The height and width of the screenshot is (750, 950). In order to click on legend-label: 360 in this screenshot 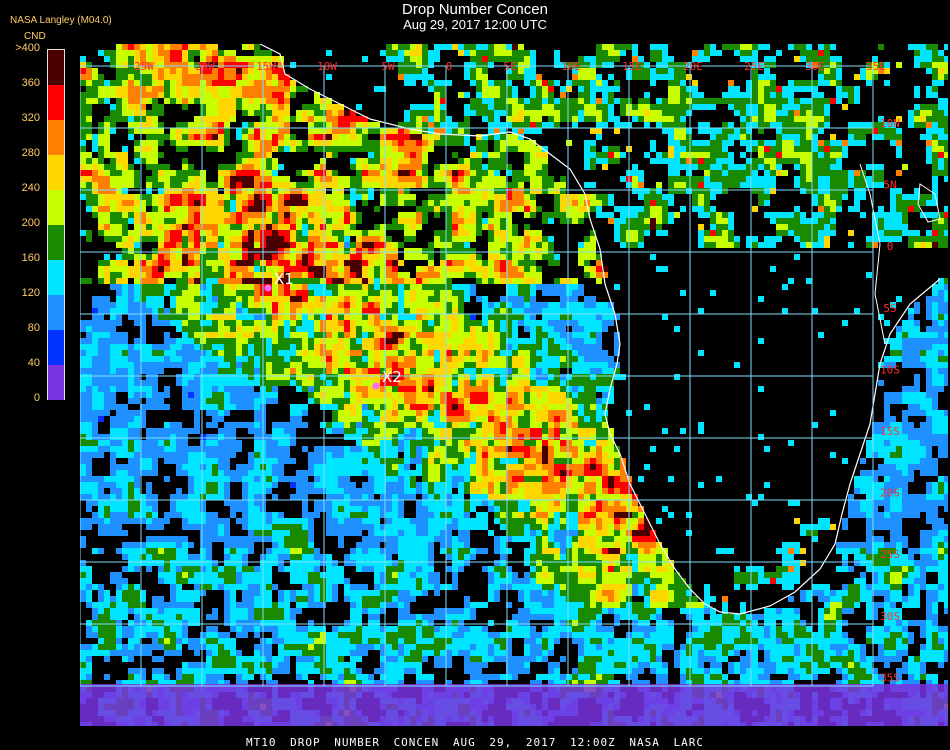, I will do `click(30, 83)`.